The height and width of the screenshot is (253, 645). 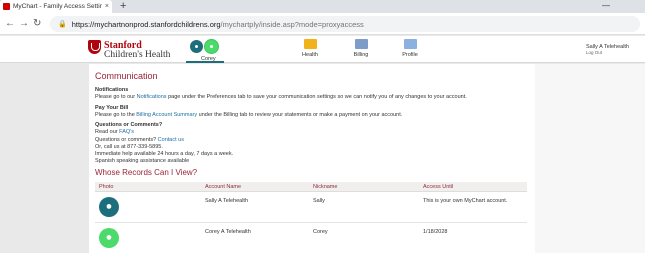 I want to click on questions-heading: Questions or Comments?, so click(x=129, y=125).